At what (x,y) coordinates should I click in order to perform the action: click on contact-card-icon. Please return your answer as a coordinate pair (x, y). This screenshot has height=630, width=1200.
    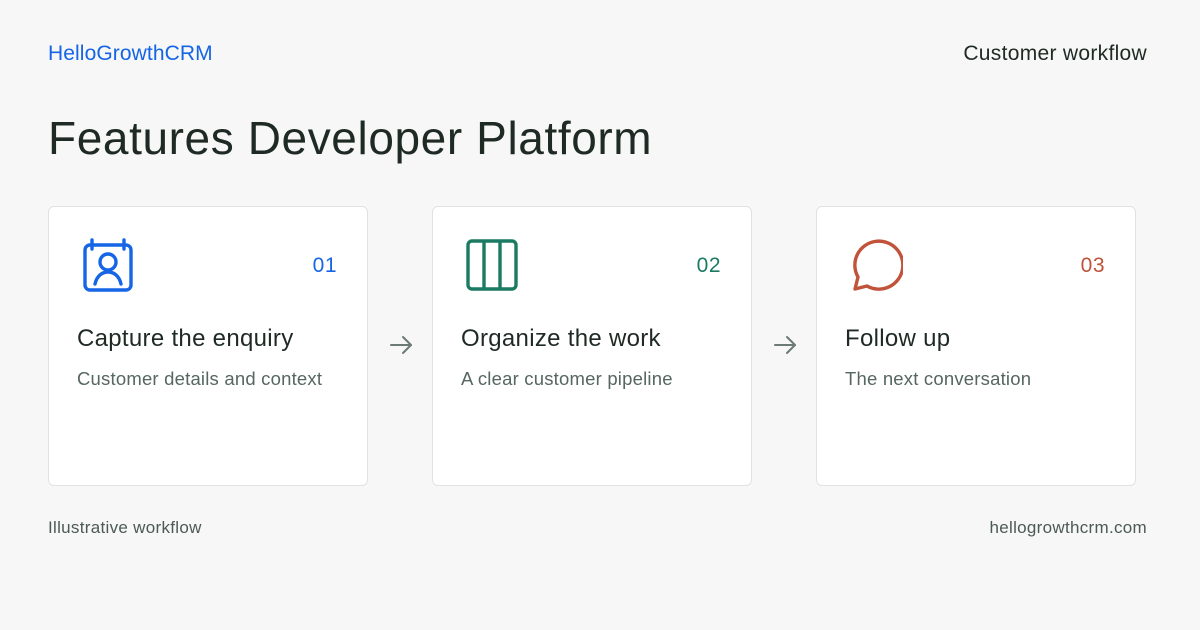
    Looking at the image, I should click on (108, 265).